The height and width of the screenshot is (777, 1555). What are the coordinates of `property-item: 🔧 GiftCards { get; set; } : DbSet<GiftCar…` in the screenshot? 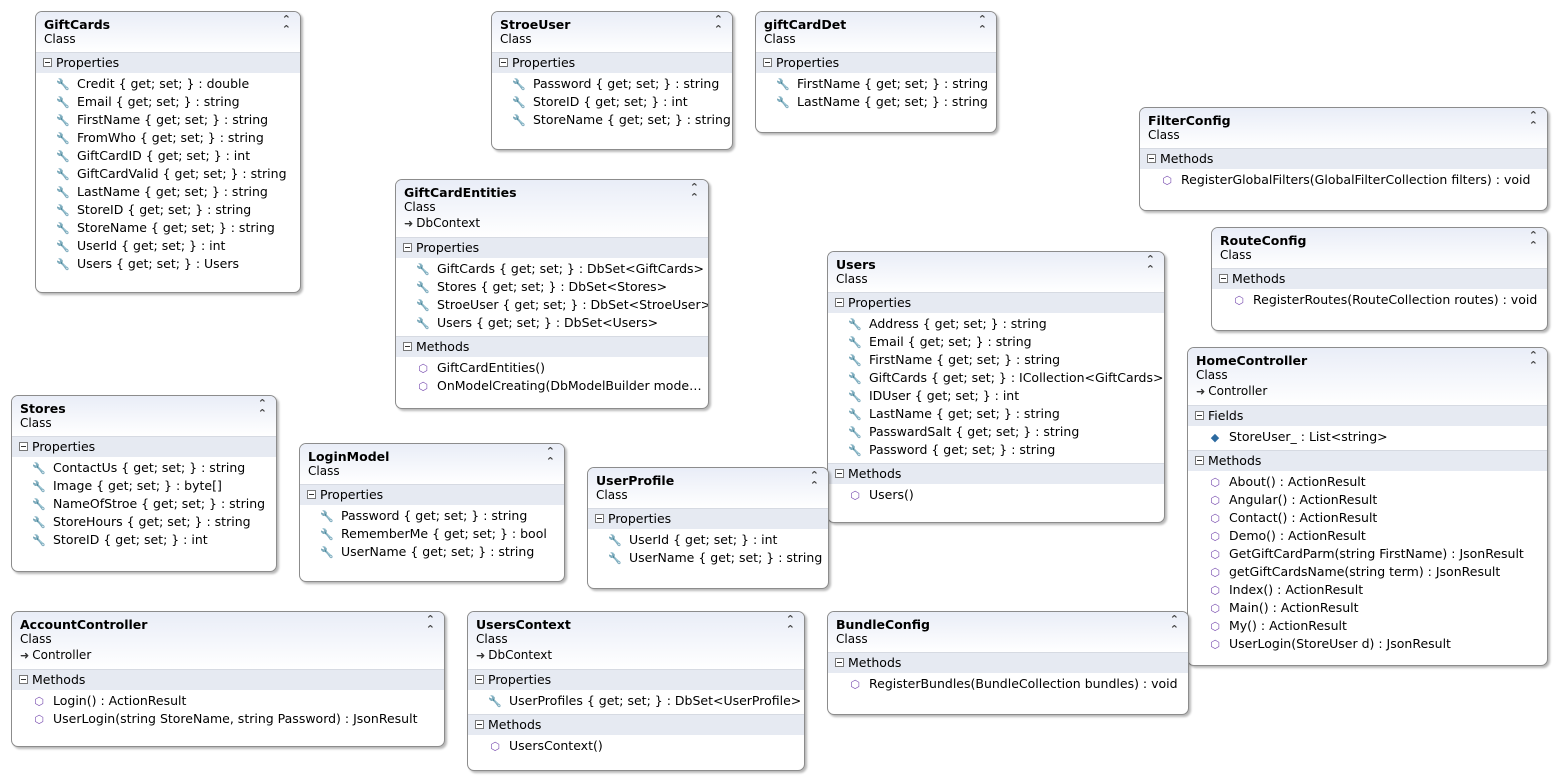 It's located at (552, 269).